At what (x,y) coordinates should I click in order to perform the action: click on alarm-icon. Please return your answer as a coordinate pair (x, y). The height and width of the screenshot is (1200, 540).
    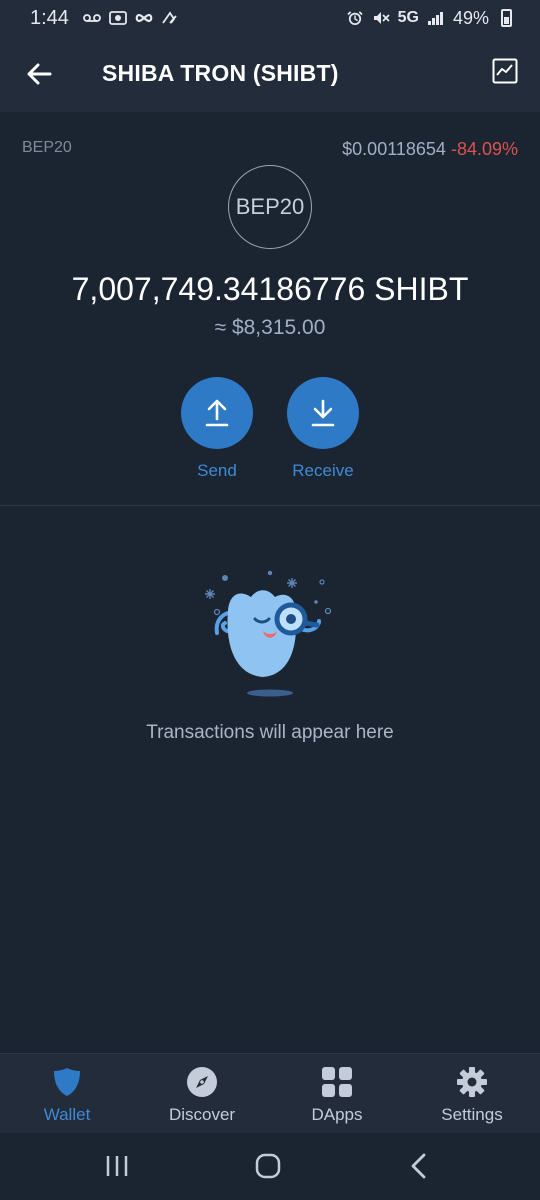
    Looking at the image, I should click on (355, 18).